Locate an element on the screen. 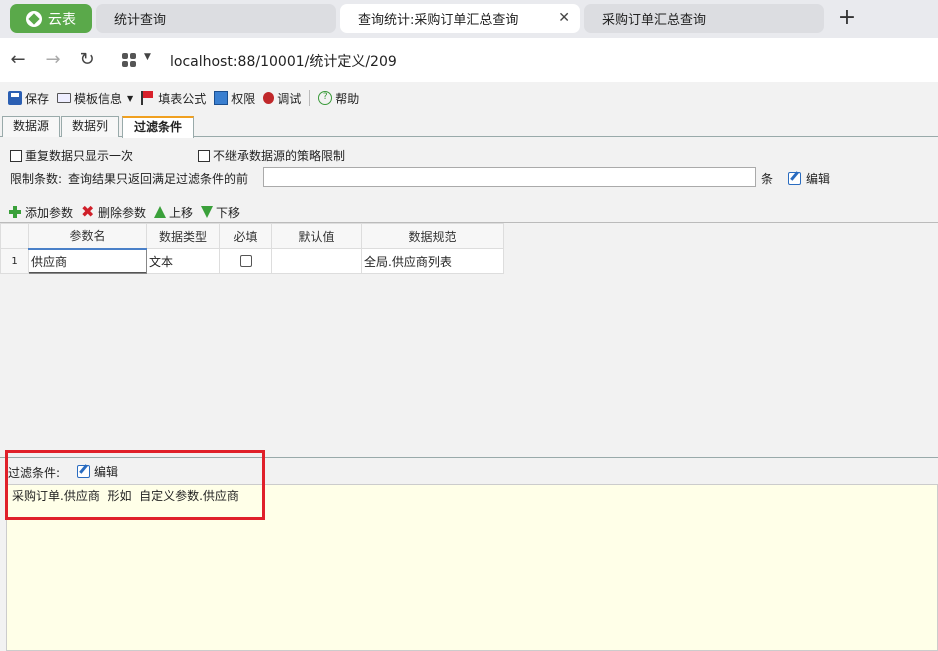 The height and width of the screenshot is (651, 938). tab-columns: 数据列 is located at coordinates (90, 126).